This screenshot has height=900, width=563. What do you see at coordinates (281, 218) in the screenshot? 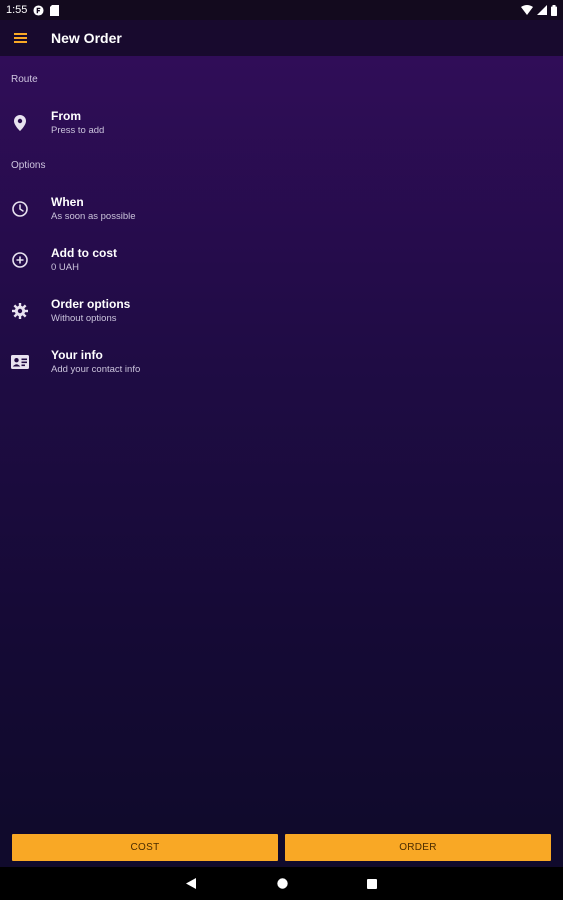
I see `list-item-when: When As soon as possible` at bounding box center [281, 218].